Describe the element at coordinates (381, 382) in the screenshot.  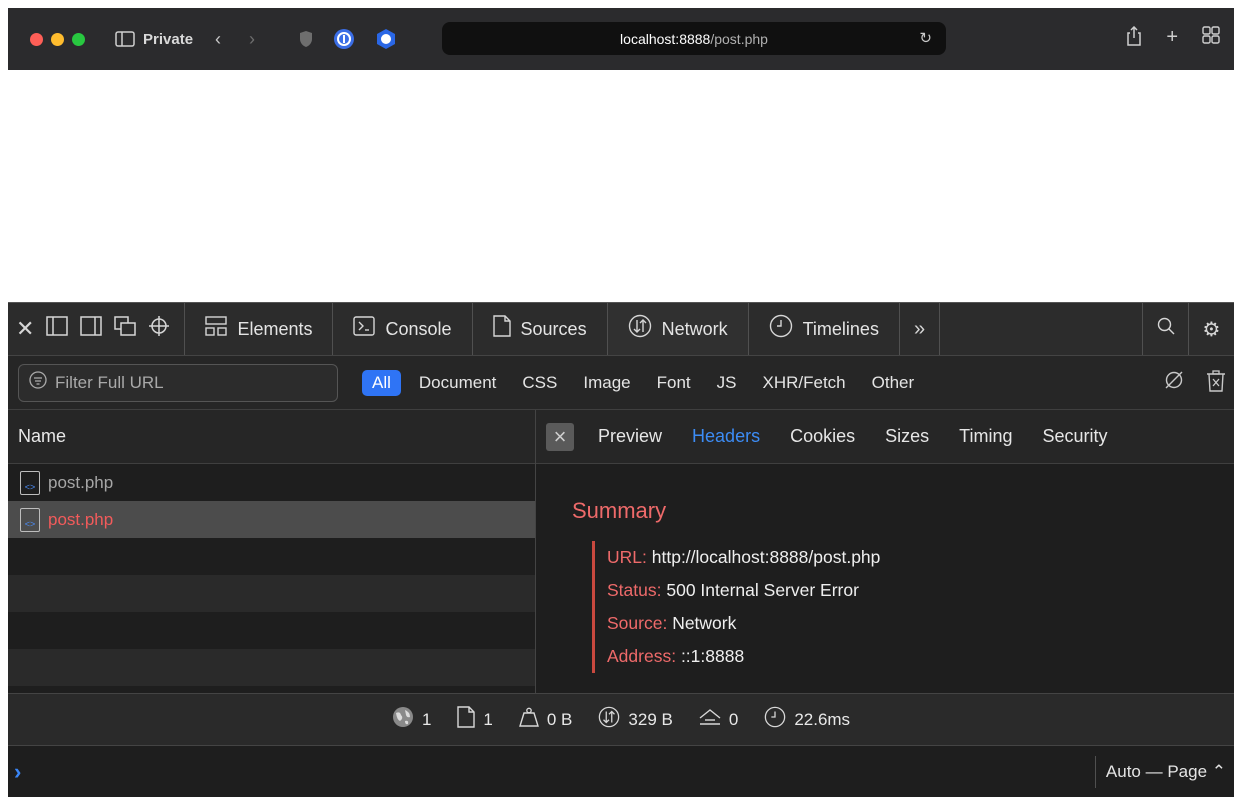
I see `filter-all: All` at that location.